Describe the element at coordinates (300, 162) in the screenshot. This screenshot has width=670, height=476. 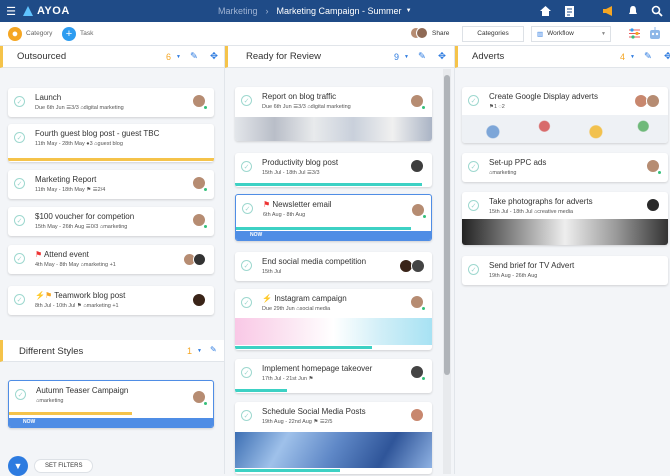
I see `task-title: Productivity blog post` at that location.